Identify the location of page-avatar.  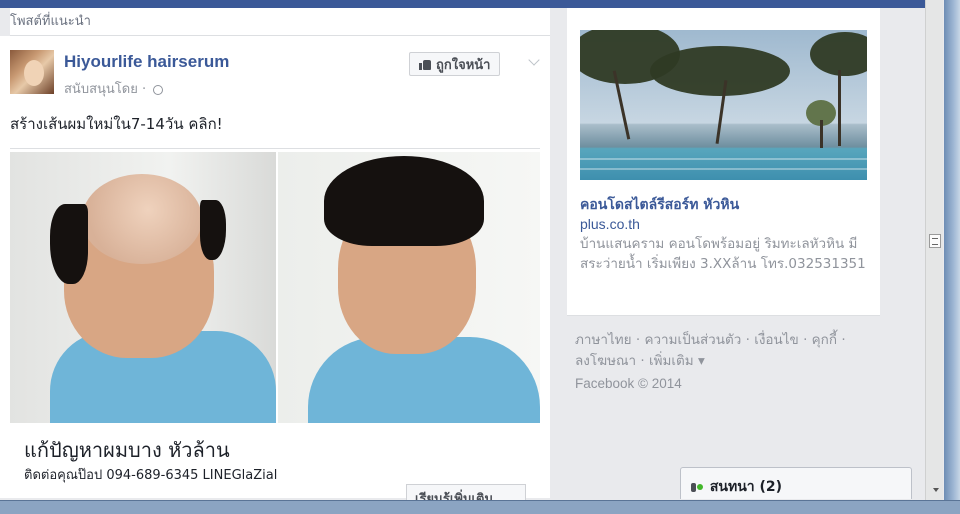
(32, 72).